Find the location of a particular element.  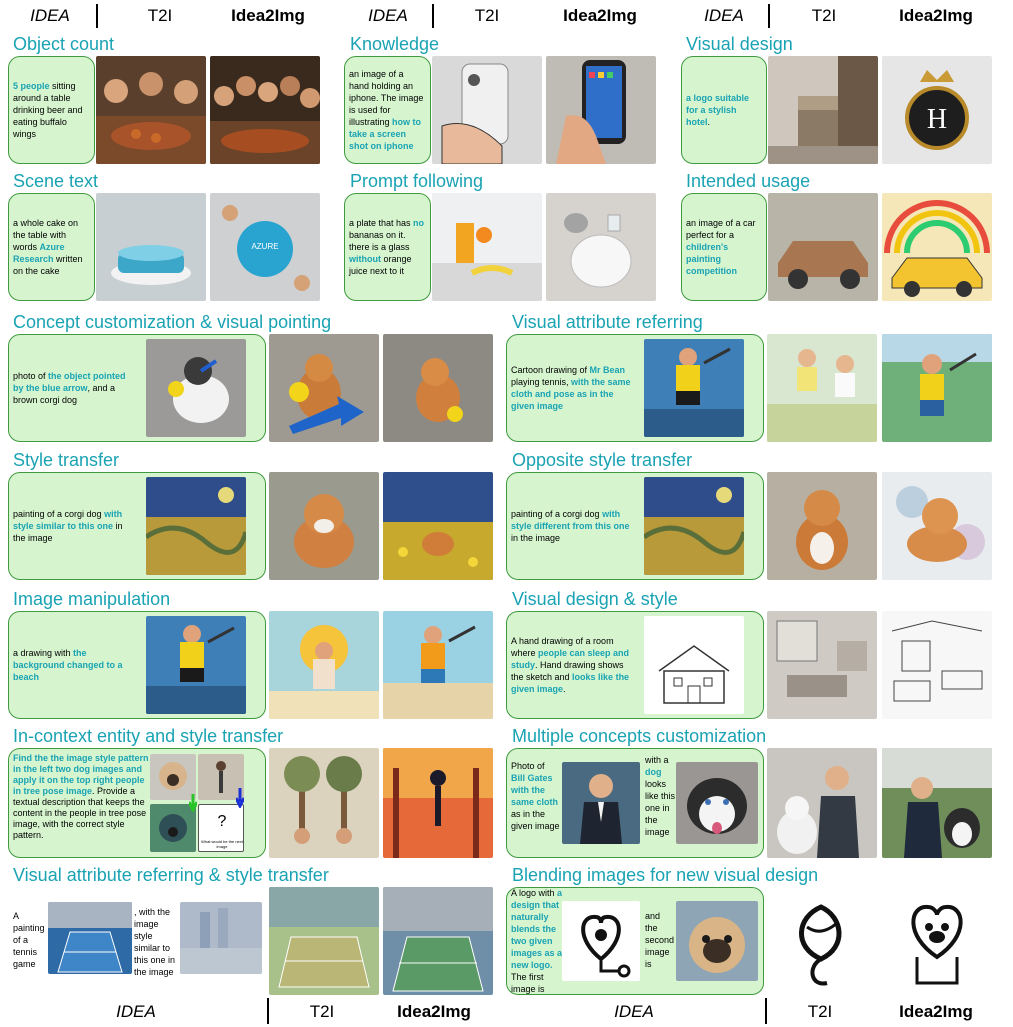

reference-image-image-manipulation is located at coordinates (196, 665).